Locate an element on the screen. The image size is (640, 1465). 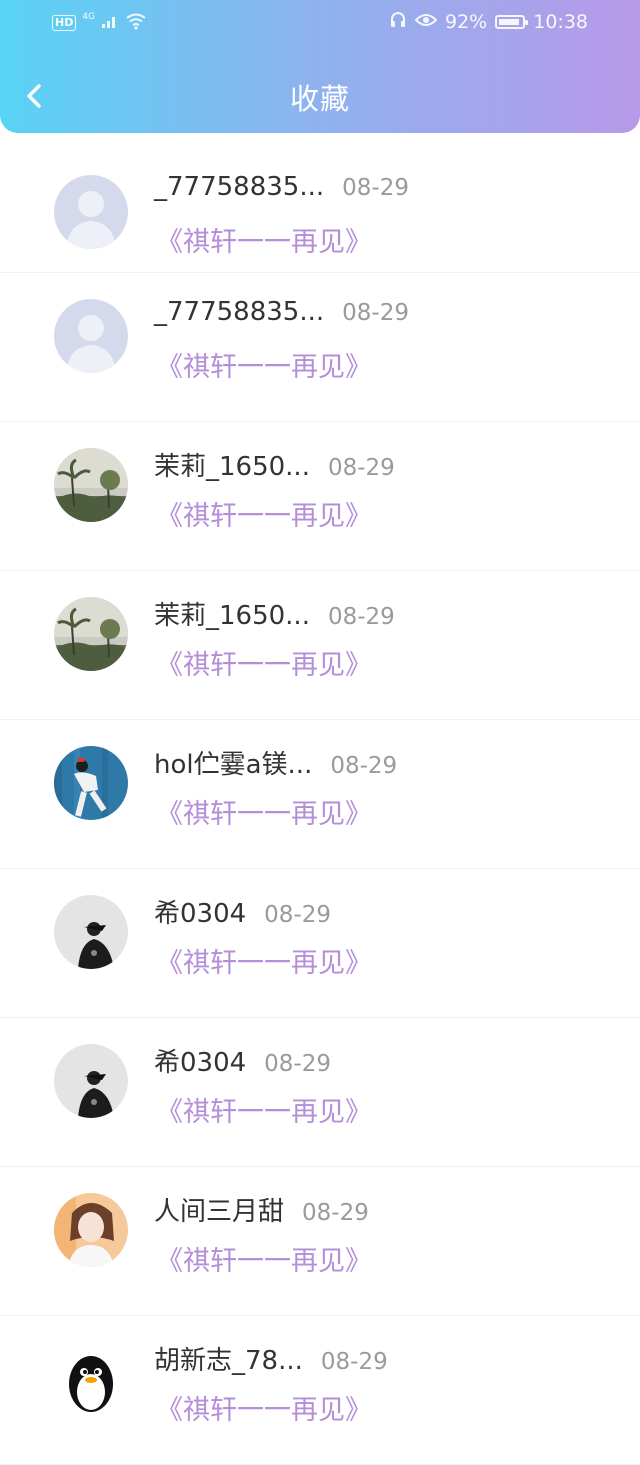
battery-icon is located at coordinates (512, 21).